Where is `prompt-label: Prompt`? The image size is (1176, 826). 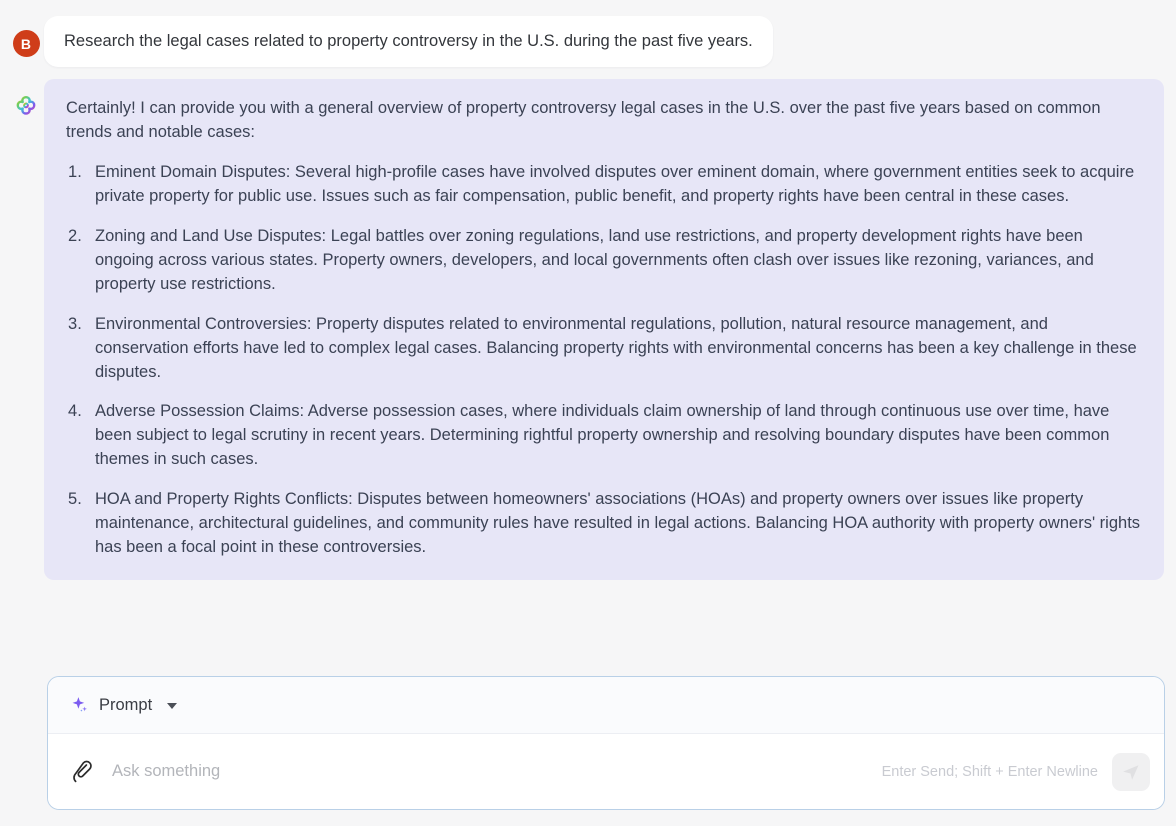
prompt-label: Prompt is located at coordinates (126, 704).